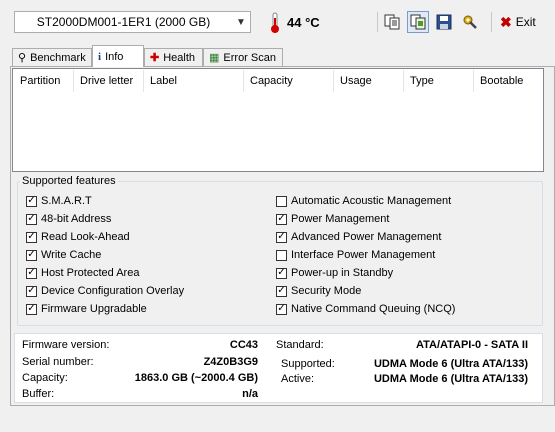  Describe the element at coordinates (94, 309) in the screenshot. I see `feature-label: Firmware Upgradable` at that location.